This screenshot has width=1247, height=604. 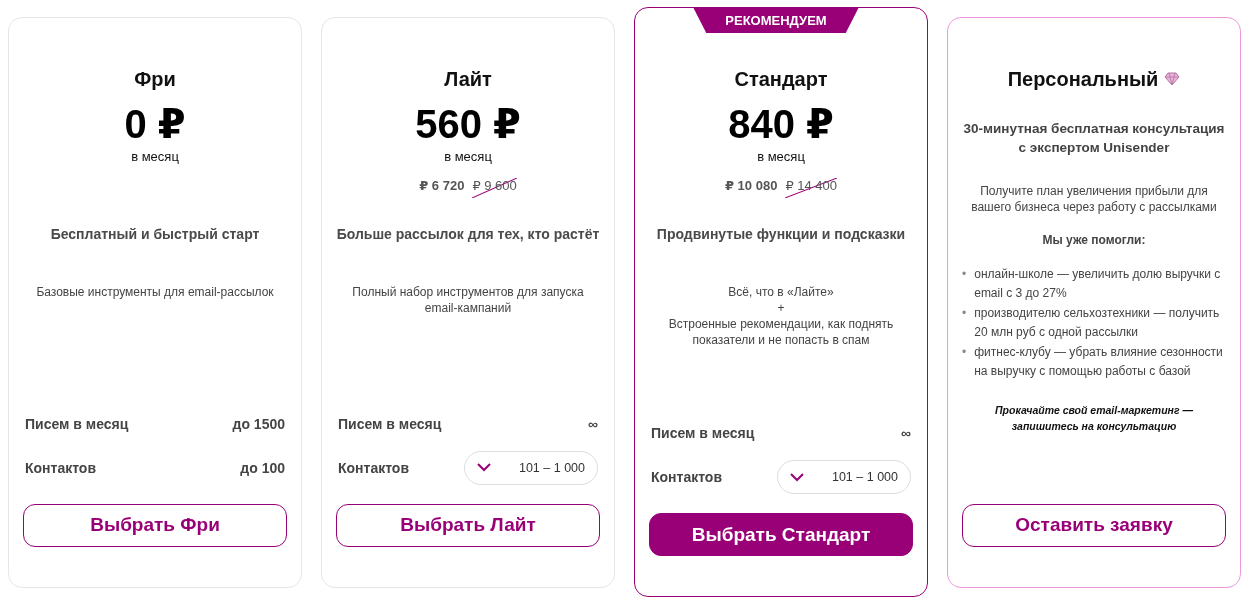 What do you see at coordinates (155, 233) in the screenshot?
I see `plan-tagline: Бесплатный и быстрый старт` at bounding box center [155, 233].